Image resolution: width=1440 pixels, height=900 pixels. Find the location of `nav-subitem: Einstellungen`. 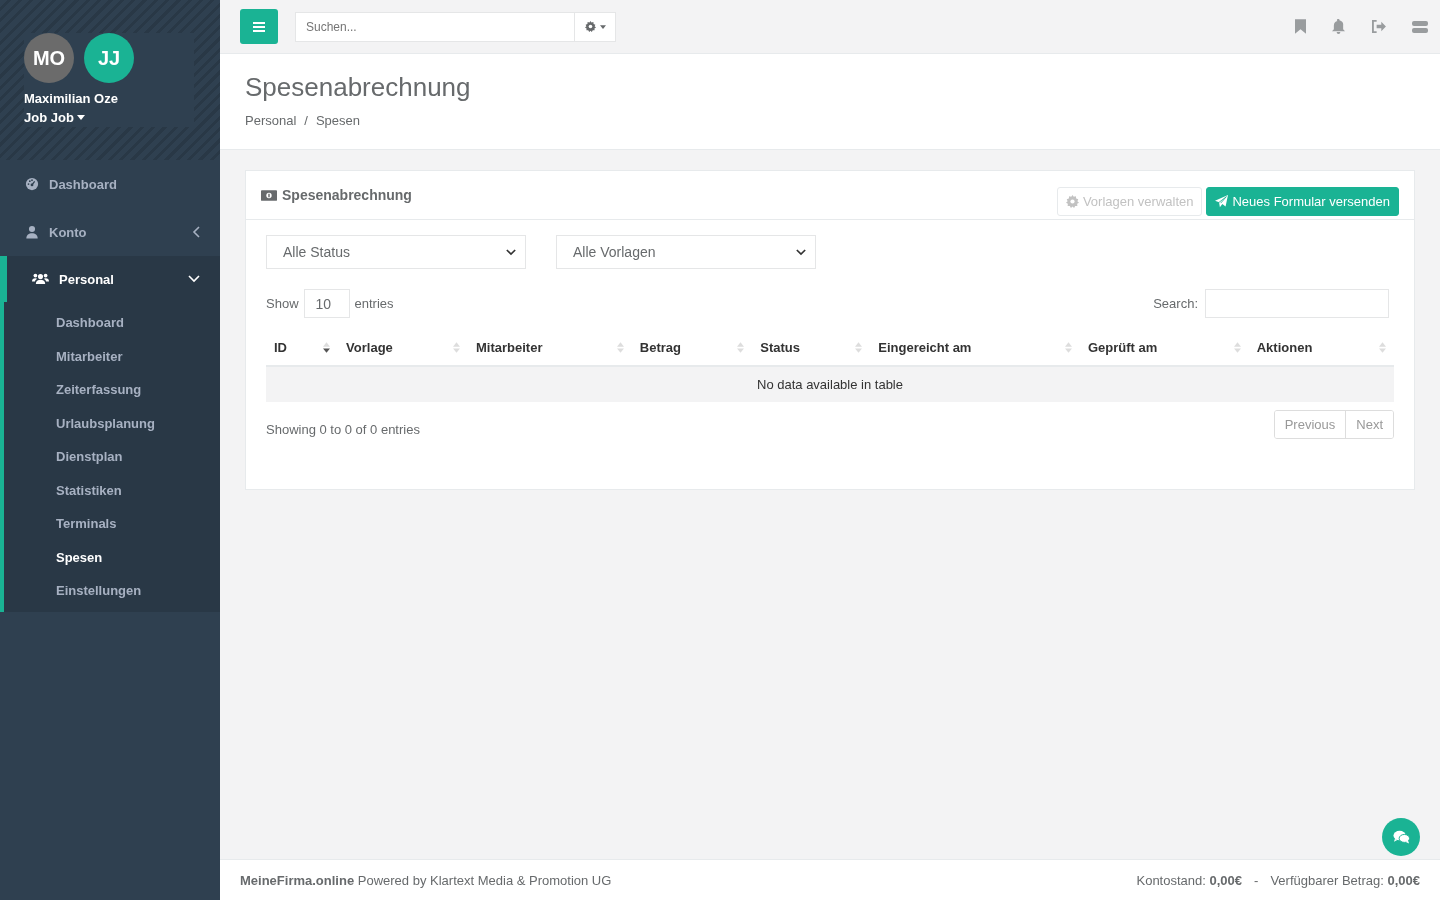

nav-subitem: Einstellungen is located at coordinates (112, 591).